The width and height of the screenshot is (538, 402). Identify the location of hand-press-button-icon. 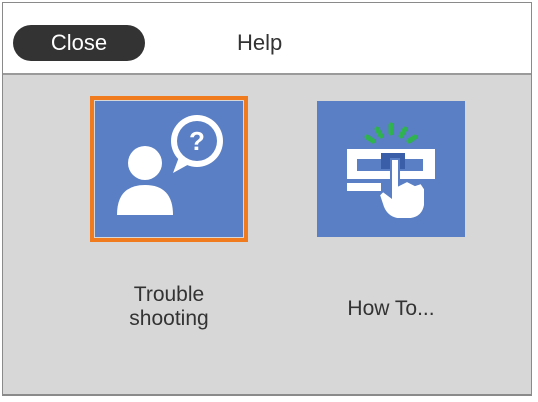
(391, 171).